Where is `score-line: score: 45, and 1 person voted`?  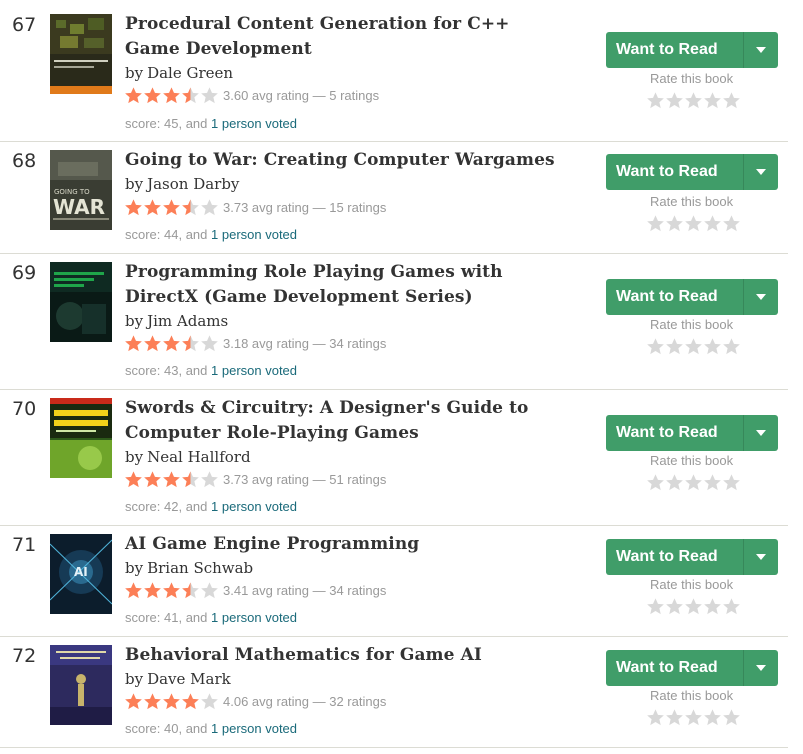
score-line: score: 45, and 1 person voted is located at coordinates (211, 123).